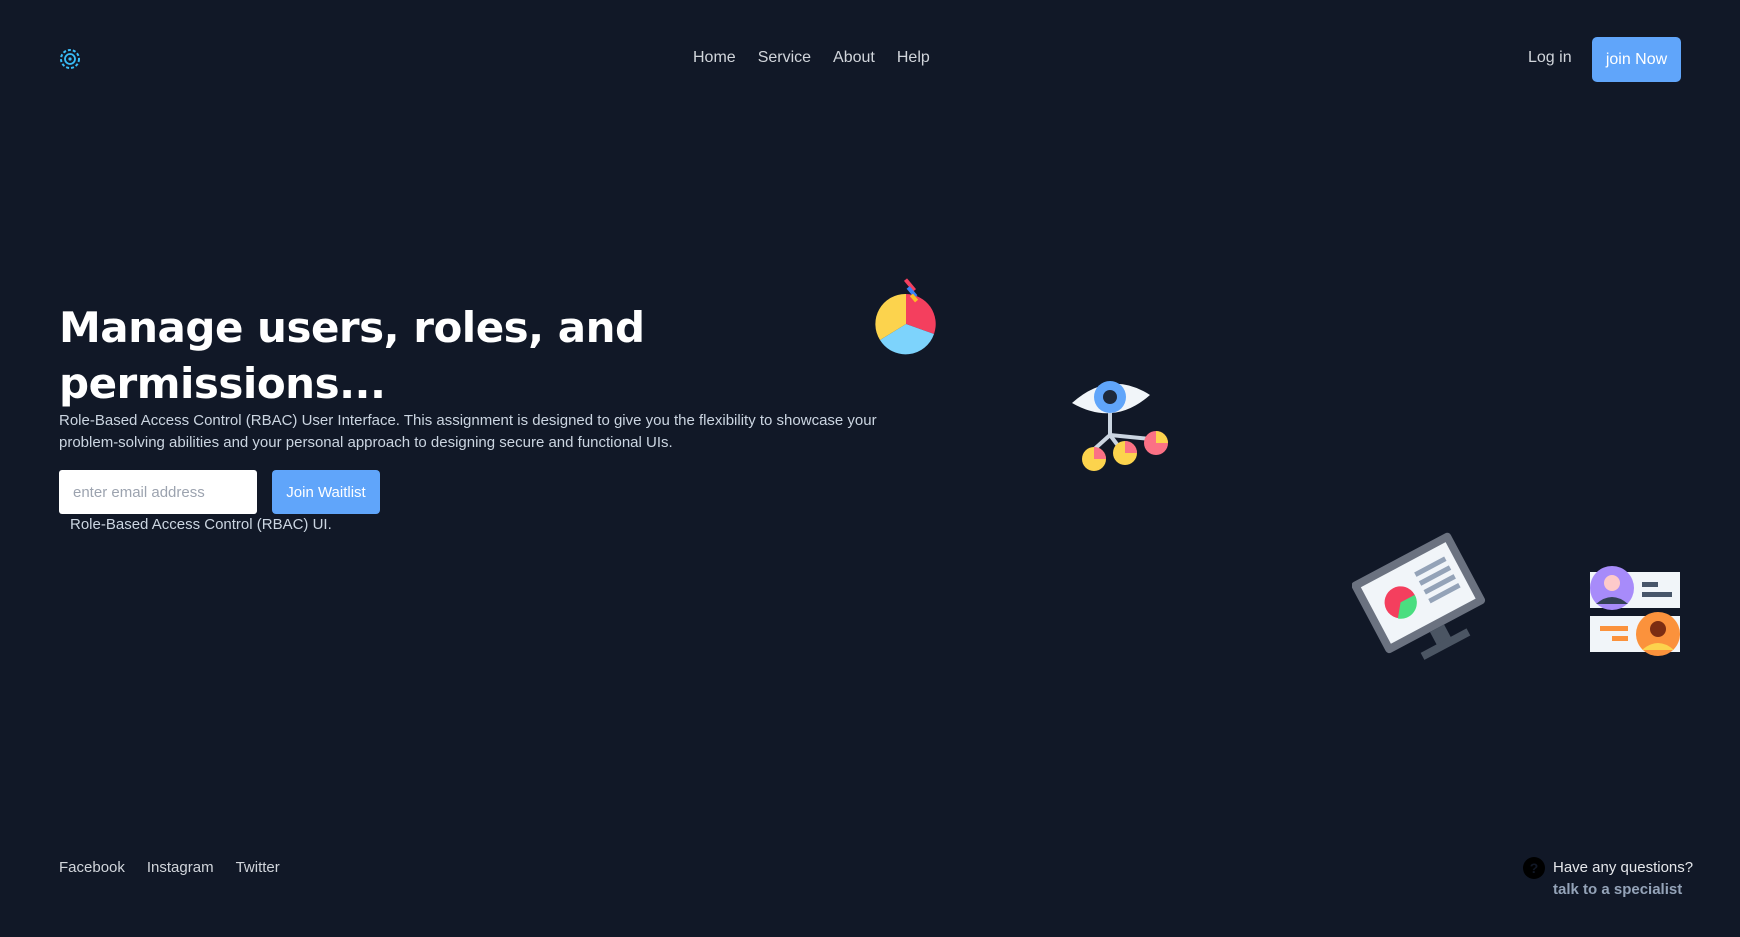 Image resolution: width=1740 pixels, height=937 pixels. I want to click on email-input, so click(158, 492).